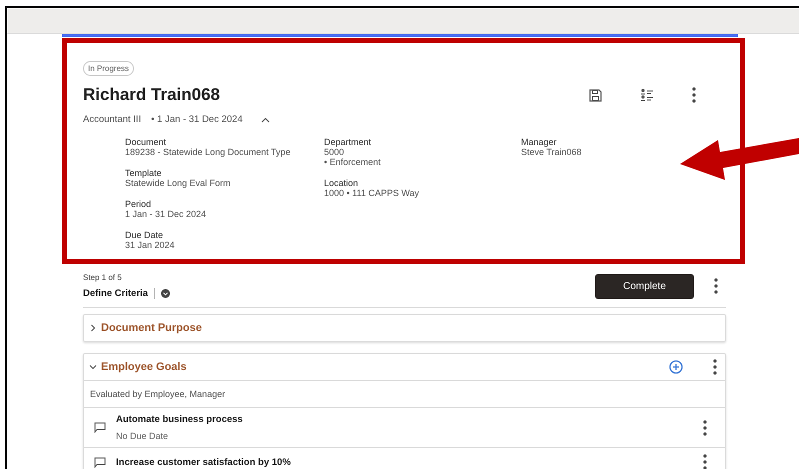  Describe the element at coordinates (409, 462) in the screenshot. I see `goal-title: Increase customer satisfaction by 10%` at that location.